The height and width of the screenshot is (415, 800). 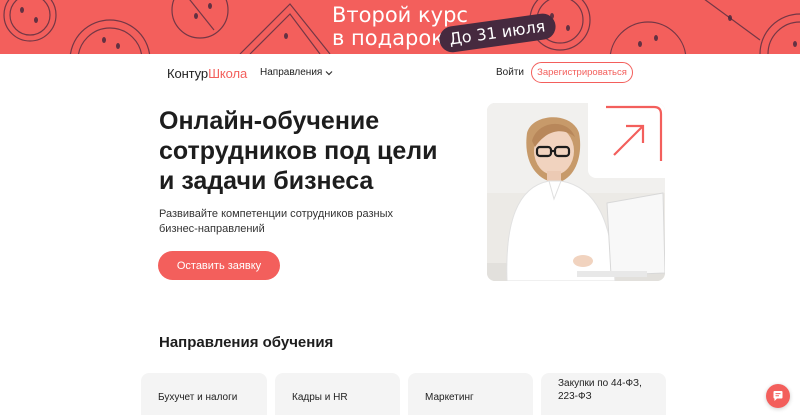 I want to click on directions-section-title: Направления обучения, so click(x=246, y=342).